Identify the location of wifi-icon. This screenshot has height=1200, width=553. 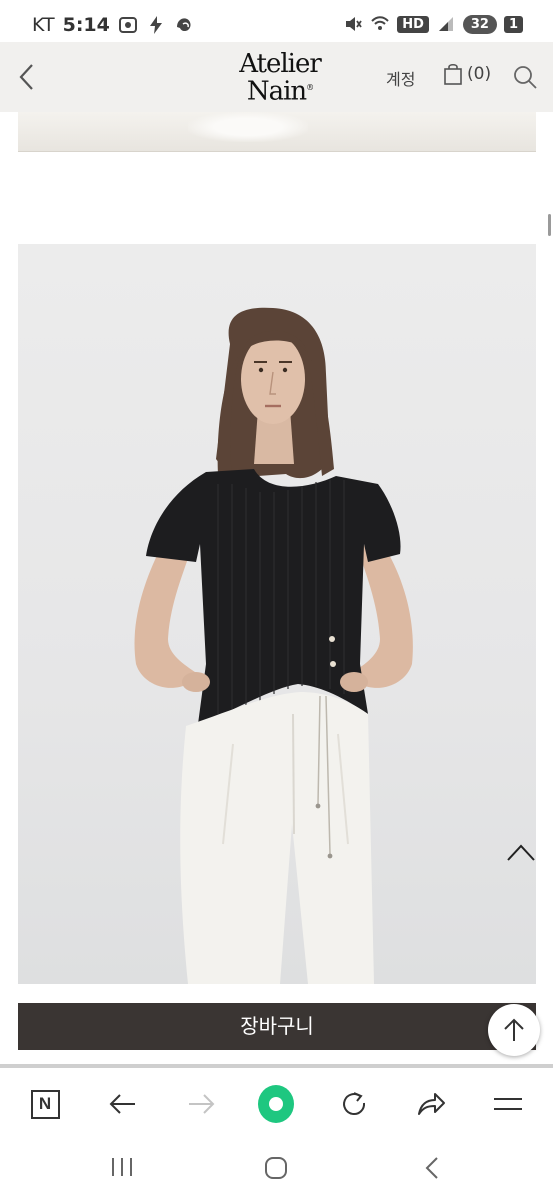
(380, 23).